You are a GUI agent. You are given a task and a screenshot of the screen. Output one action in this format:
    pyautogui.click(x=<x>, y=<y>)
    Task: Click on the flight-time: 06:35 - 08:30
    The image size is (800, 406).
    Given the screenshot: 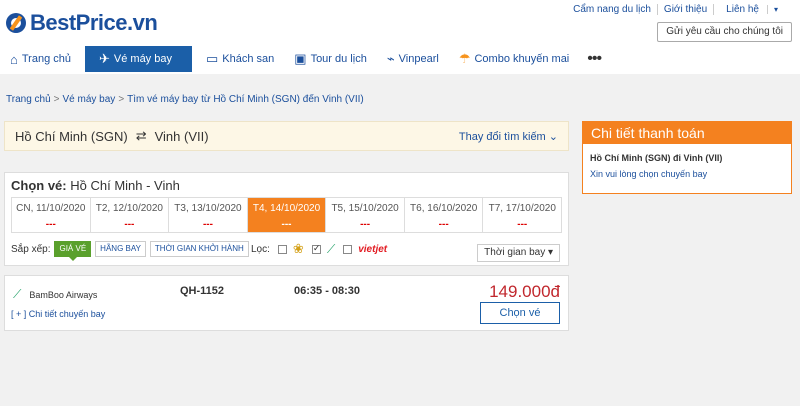 What is the action you would take?
    pyautogui.click(x=327, y=291)
    